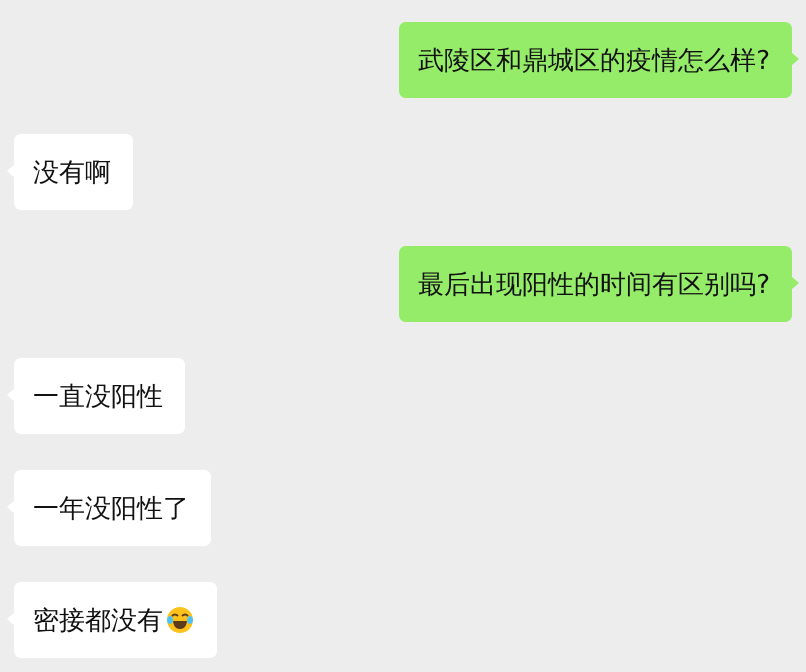 The width and height of the screenshot is (806, 672). Describe the element at coordinates (594, 285) in the screenshot. I see `message-text: 最后出现阳性的时间有区别吗?` at that location.